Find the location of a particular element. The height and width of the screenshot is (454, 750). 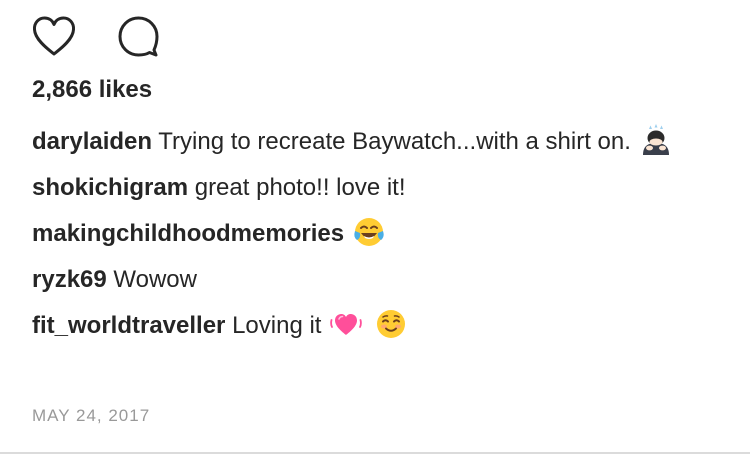

smiling-face-emoji is located at coordinates (391, 324).